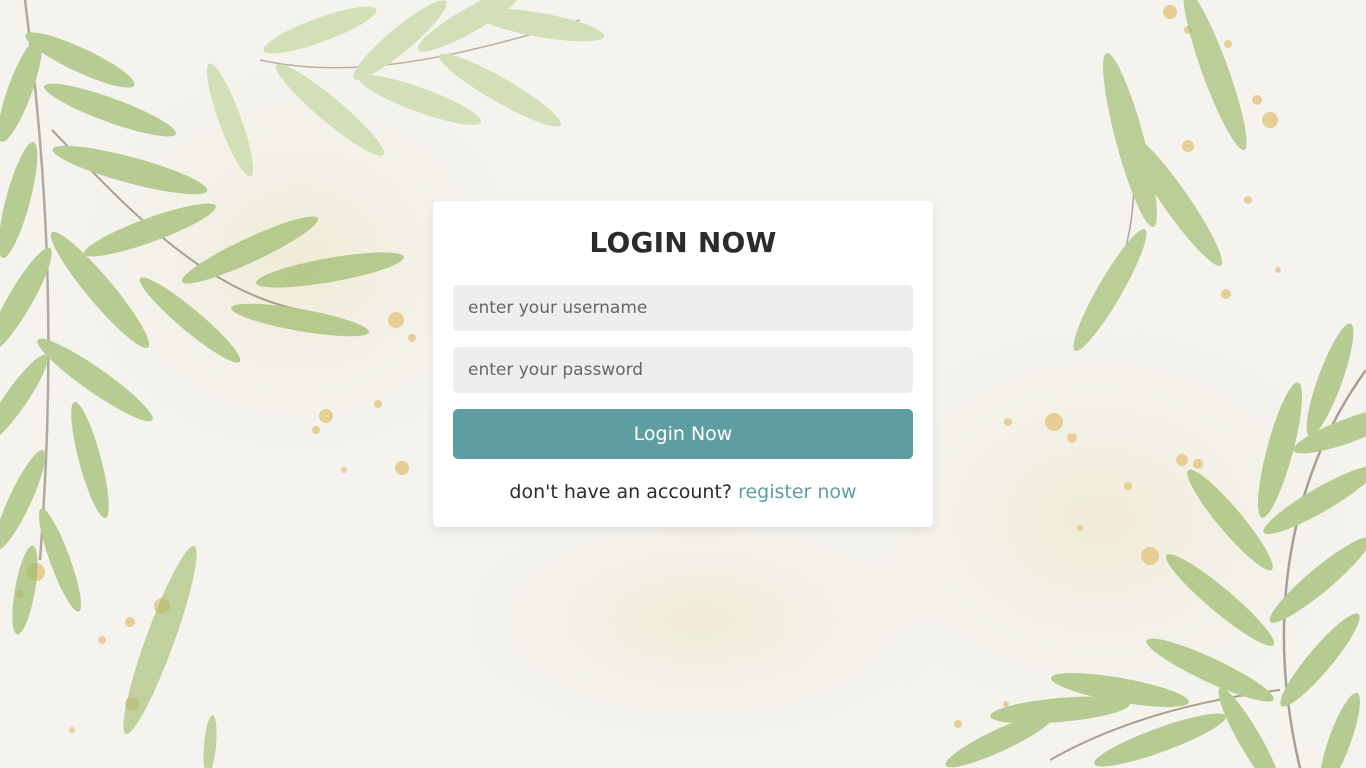 The width and height of the screenshot is (1366, 768). I want to click on username-input, so click(683, 308).